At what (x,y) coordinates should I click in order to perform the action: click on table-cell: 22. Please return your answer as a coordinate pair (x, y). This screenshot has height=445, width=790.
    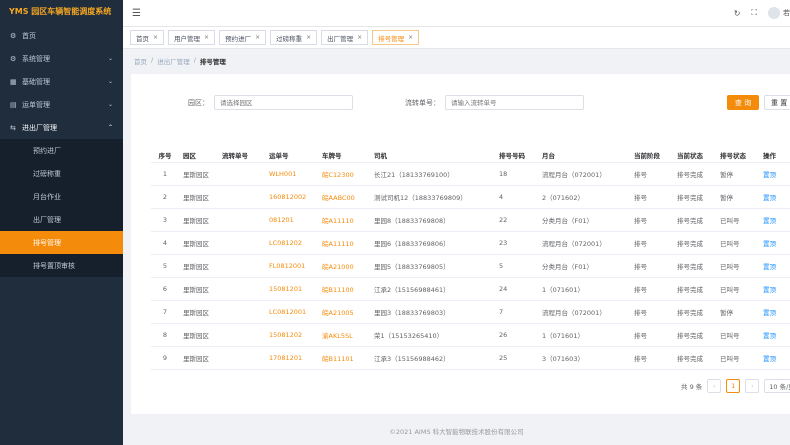
    Looking at the image, I should click on (503, 220).